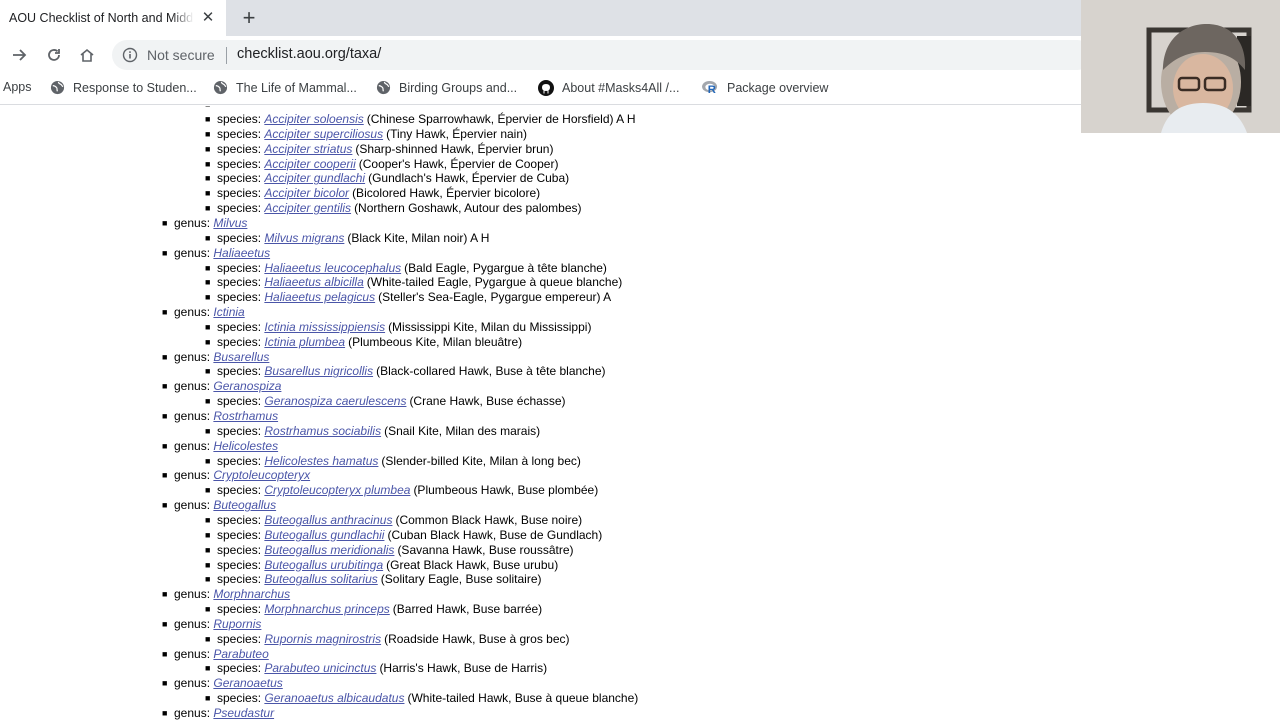 The height and width of the screenshot is (720, 1280). Describe the element at coordinates (329, 550) in the screenshot. I see `species-link: Buteogallus meridionalis` at that location.